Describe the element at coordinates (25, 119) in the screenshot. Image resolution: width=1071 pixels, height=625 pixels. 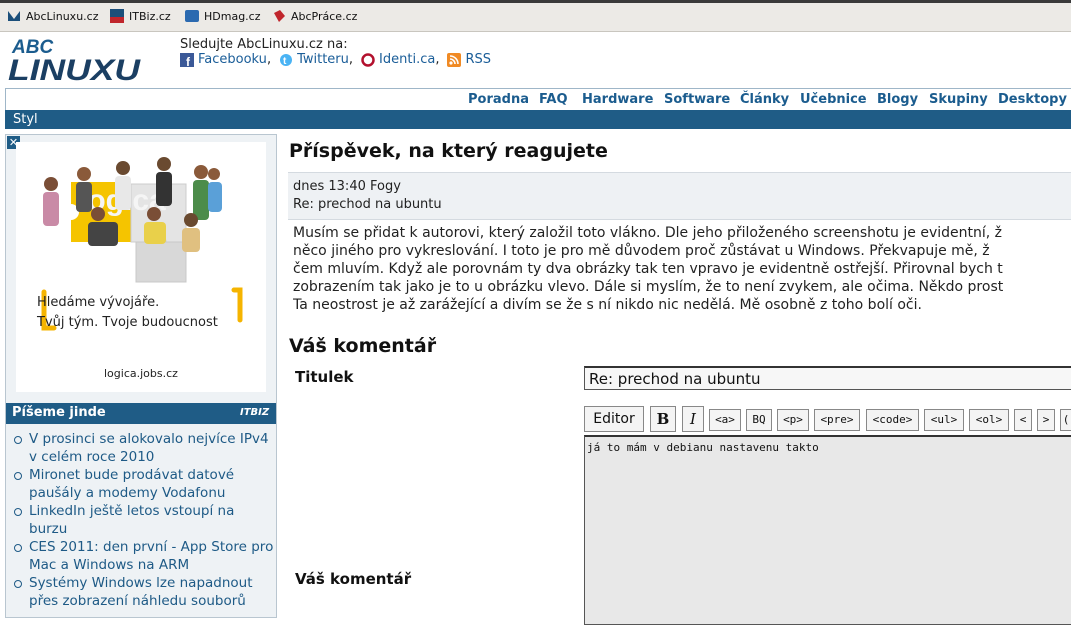
I see `style-link: Styl` at that location.